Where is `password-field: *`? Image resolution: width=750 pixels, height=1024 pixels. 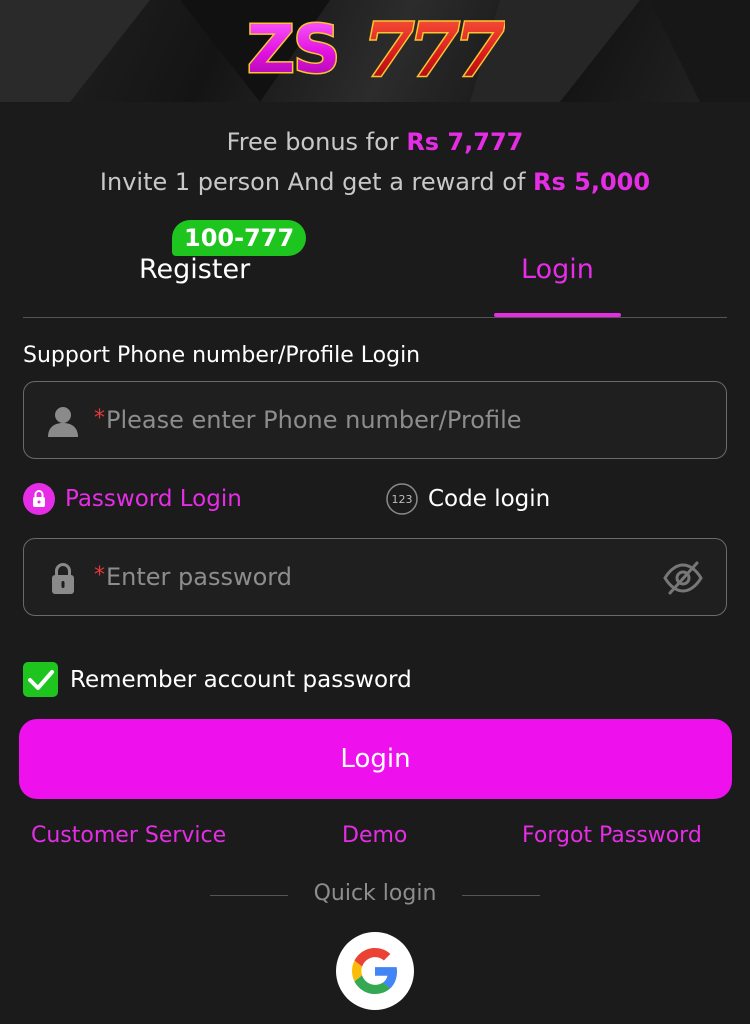
password-field: * is located at coordinates (375, 577).